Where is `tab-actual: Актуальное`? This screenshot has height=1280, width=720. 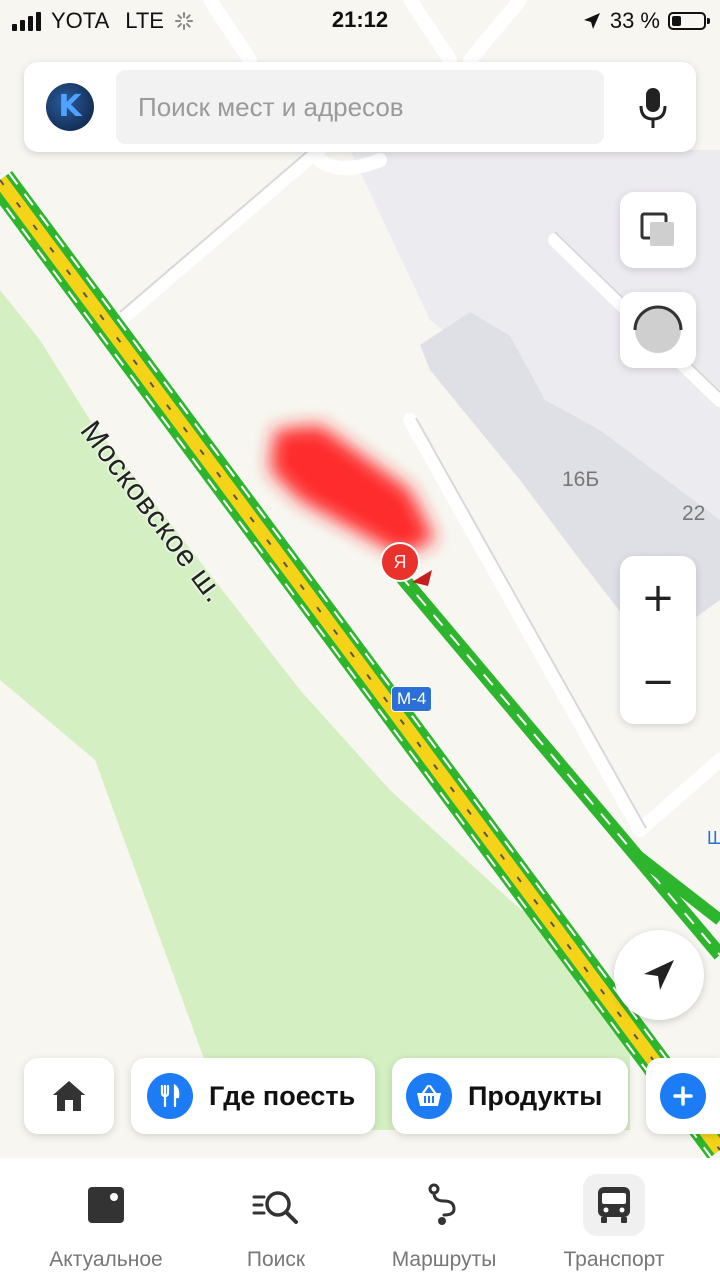 tab-actual: Актуальное is located at coordinates (106, 1219).